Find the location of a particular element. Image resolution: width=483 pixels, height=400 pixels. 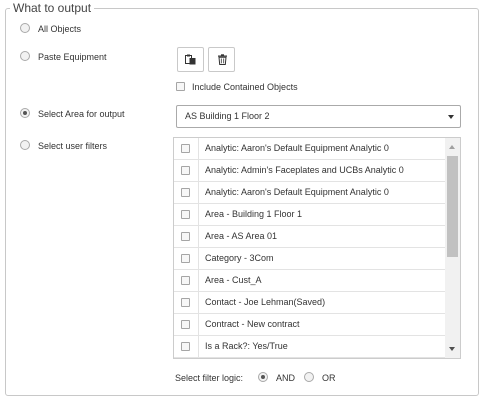

and-radio is located at coordinates (263, 377).